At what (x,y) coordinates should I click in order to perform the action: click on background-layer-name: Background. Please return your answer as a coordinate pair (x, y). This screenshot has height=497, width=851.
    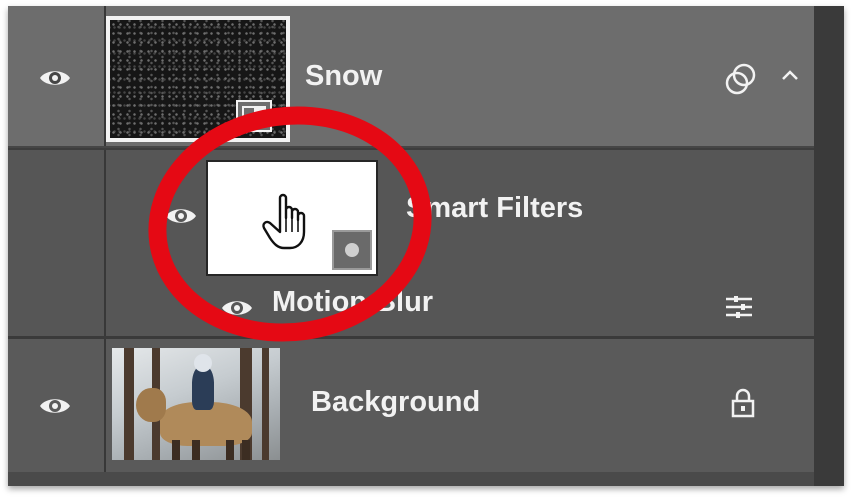
    Looking at the image, I should click on (395, 402).